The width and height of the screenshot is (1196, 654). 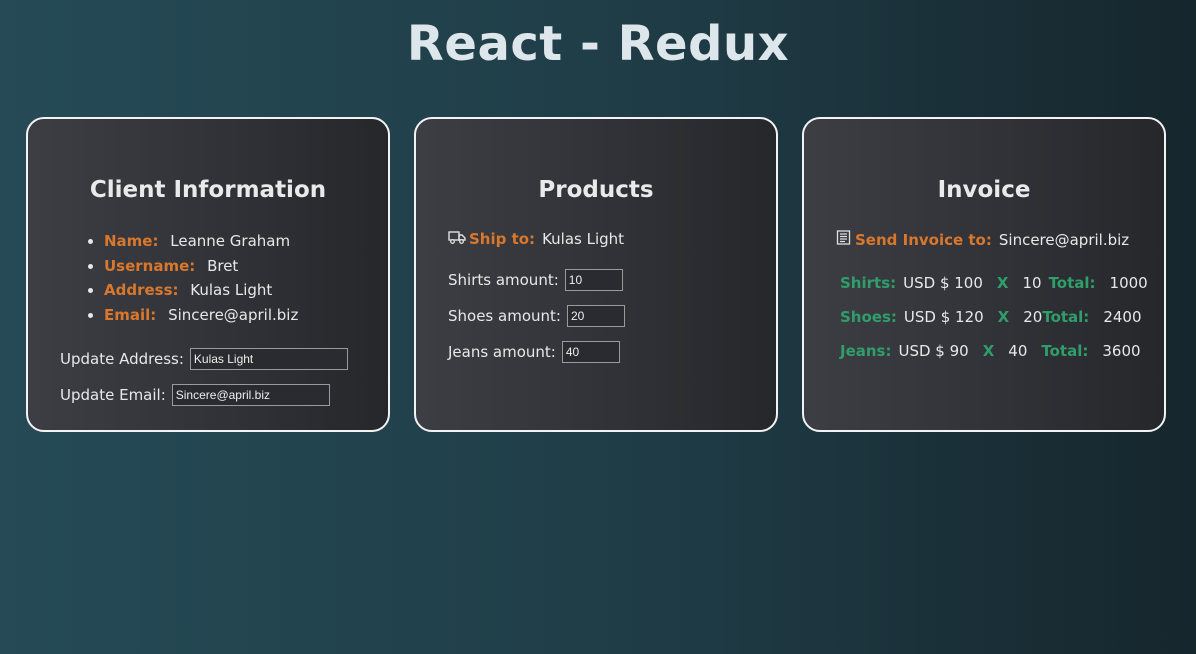 What do you see at coordinates (596, 190) in the screenshot?
I see `products-card-title: Products` at bounding box center [596, 190].